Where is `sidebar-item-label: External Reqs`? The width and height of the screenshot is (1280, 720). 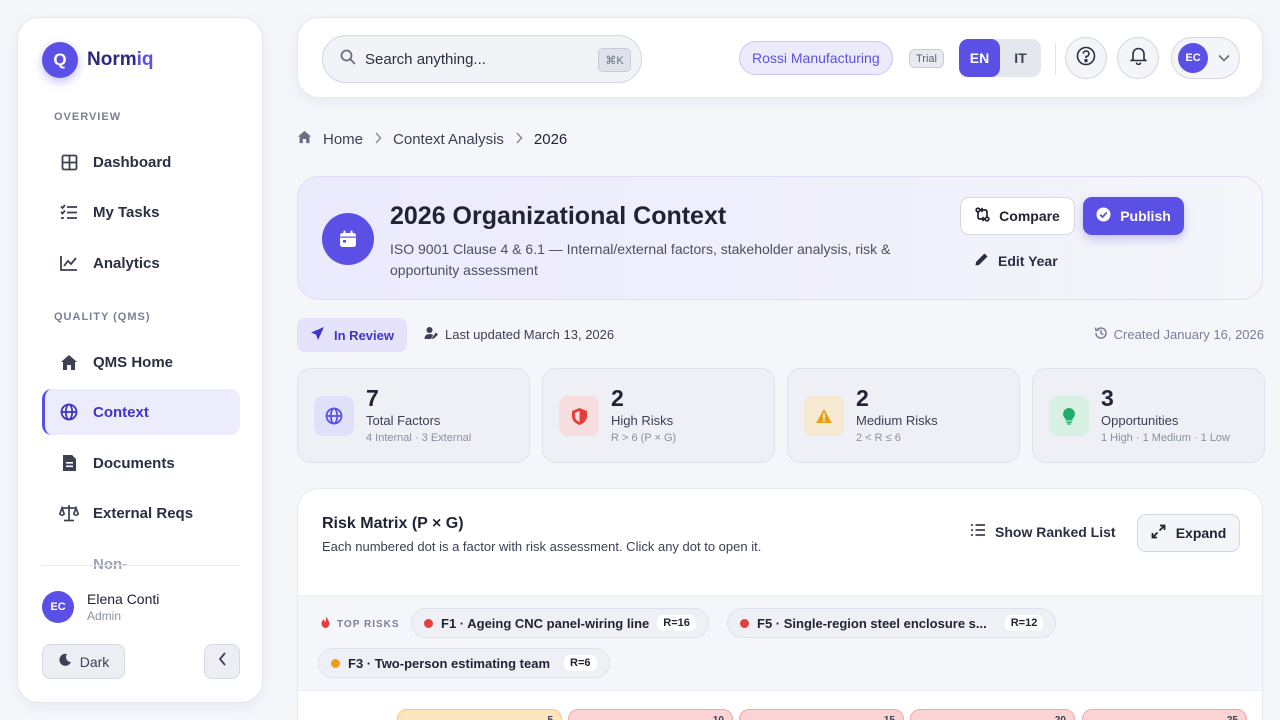 sidebar-item-label: External Reqs is located at coordinates (143, 513).